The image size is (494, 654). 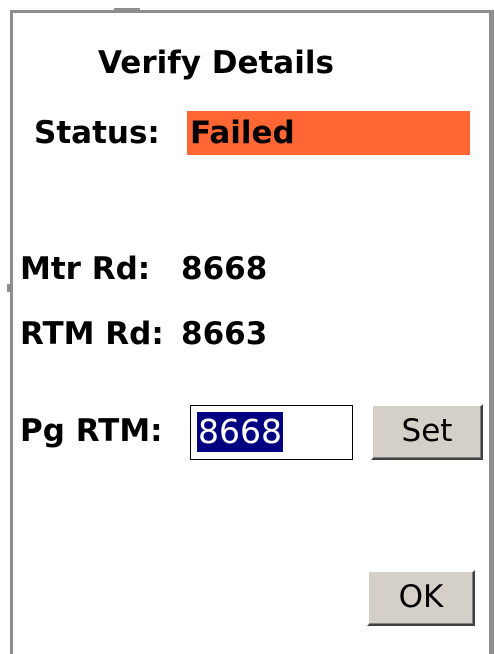 What do you see at coordinates (85, 269) in the screenshot?
I see `meter-read-label: Mtr Rd:` at bounding box center [85, 269].